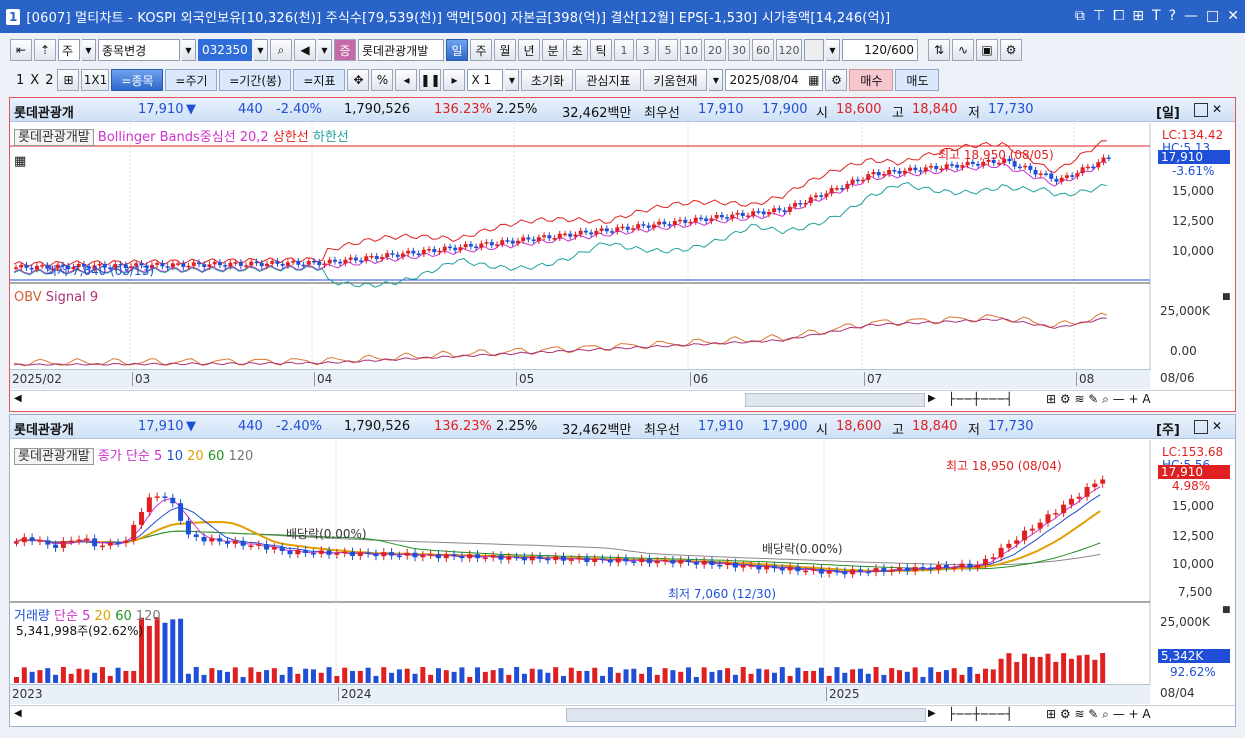 The image size is (1245, 738). What do you see at coordinates (255, 80) in the screenshot?
I see `range-sync-button: =기간(봉)` at bounding box center [255, 80].